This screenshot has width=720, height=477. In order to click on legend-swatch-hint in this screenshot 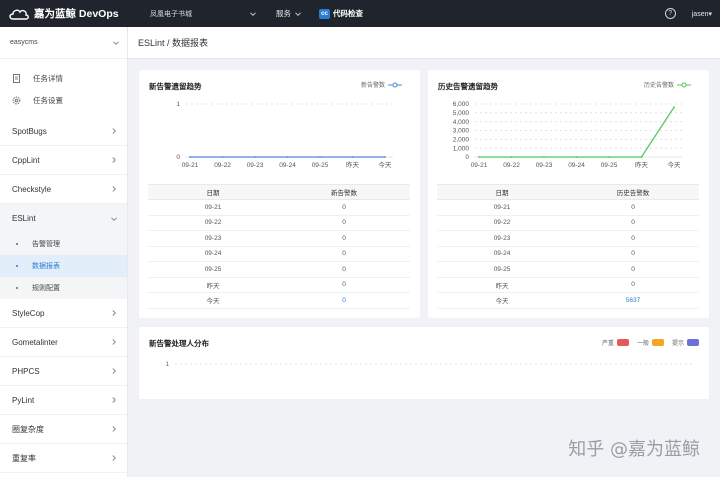, I will do `click(693, 342)`.